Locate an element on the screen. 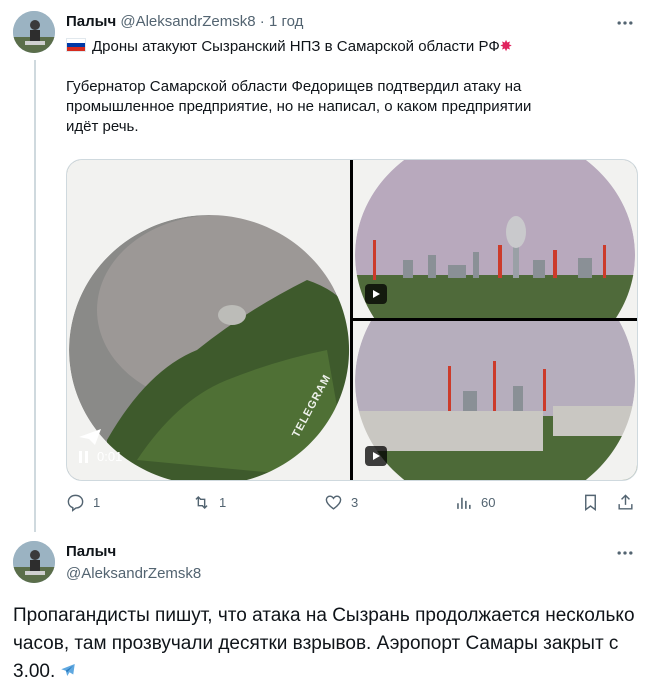 This screenshot has height=688, width=649. share-icon is located at coordinates (625, 502).